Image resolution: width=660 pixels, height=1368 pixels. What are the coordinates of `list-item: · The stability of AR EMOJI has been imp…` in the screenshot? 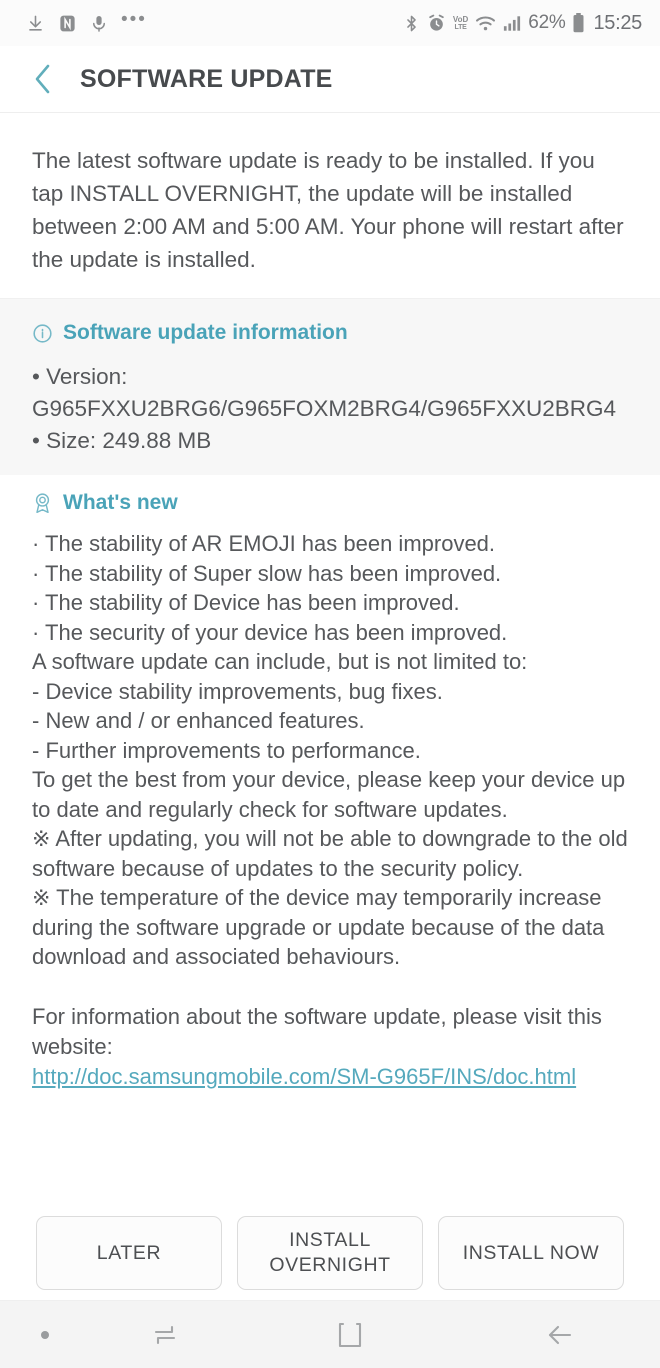 It's located at (264, 543).